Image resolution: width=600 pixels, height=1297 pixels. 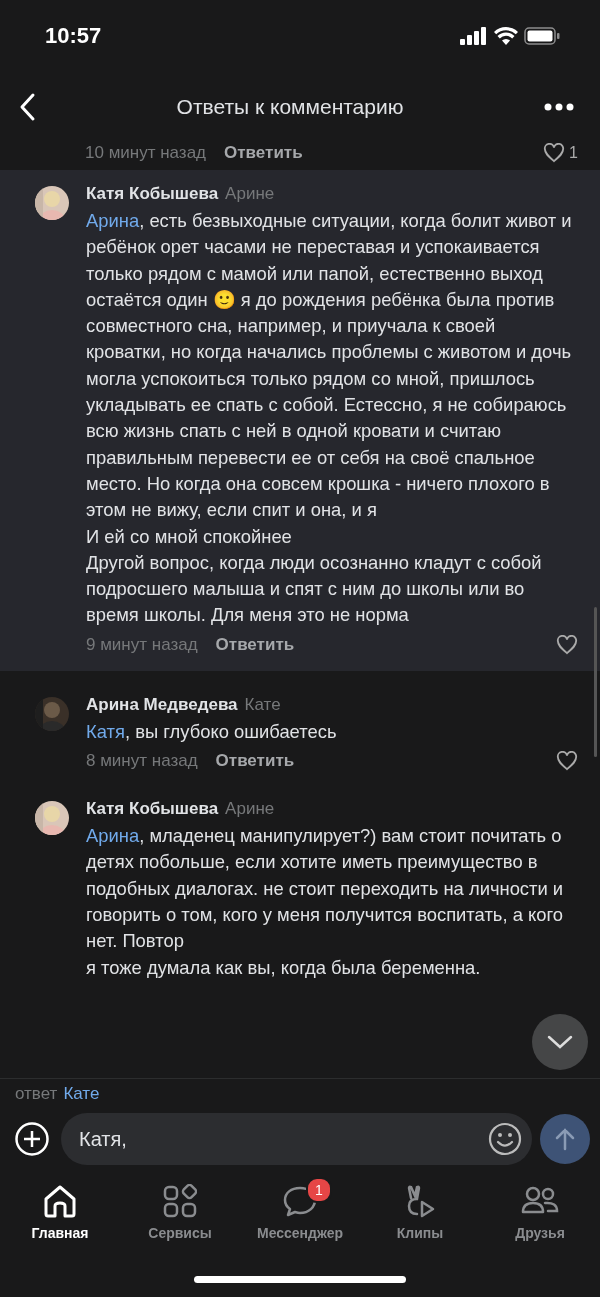 What do you see at coordinates (290, 107) in the screenshot?
I see `page-title: Ответы к комментарию` at bounding box center [290, 107].